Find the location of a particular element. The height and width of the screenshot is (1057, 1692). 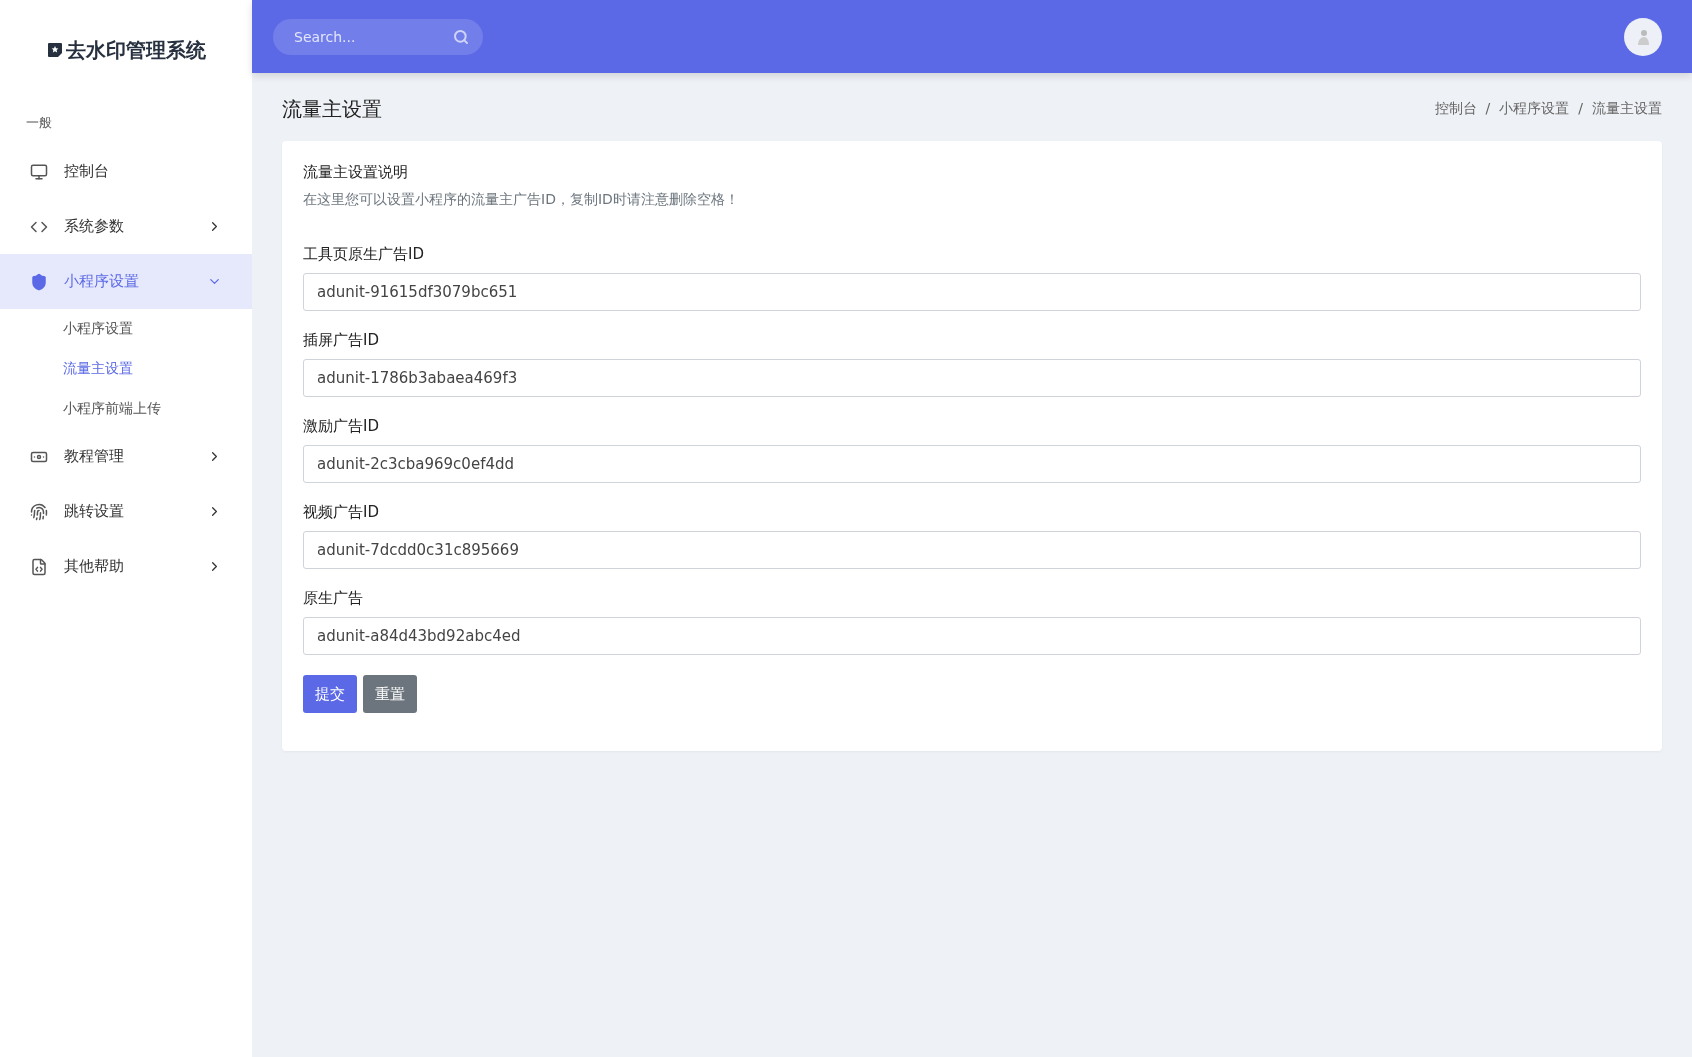

sidebar-item: 系统参数 is located at coordinates (126, 226).